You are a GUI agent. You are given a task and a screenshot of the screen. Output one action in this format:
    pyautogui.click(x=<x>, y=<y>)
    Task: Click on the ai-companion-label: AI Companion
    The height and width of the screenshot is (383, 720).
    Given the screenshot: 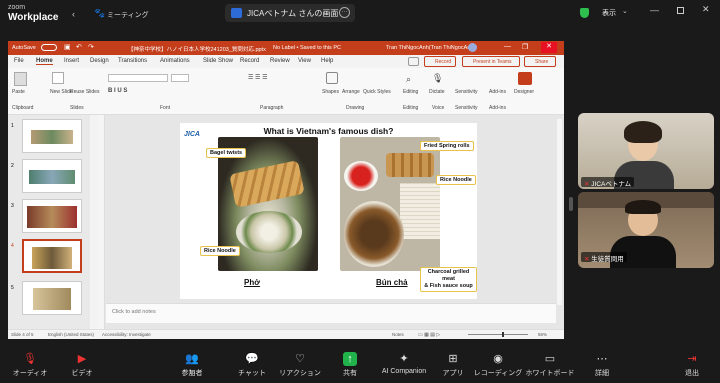 What is the action you would take?
    pyautogui.click(x=404, y=371)
    